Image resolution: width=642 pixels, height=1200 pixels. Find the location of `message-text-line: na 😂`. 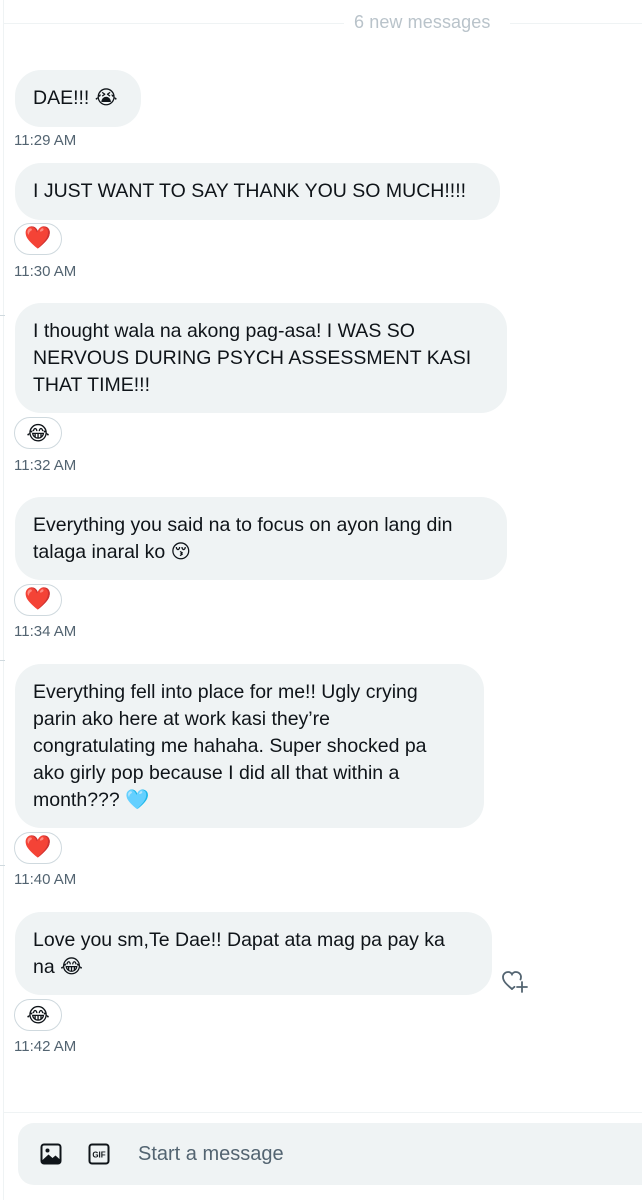

message-text-line: na 😂 is located at coordinates (58, 967).